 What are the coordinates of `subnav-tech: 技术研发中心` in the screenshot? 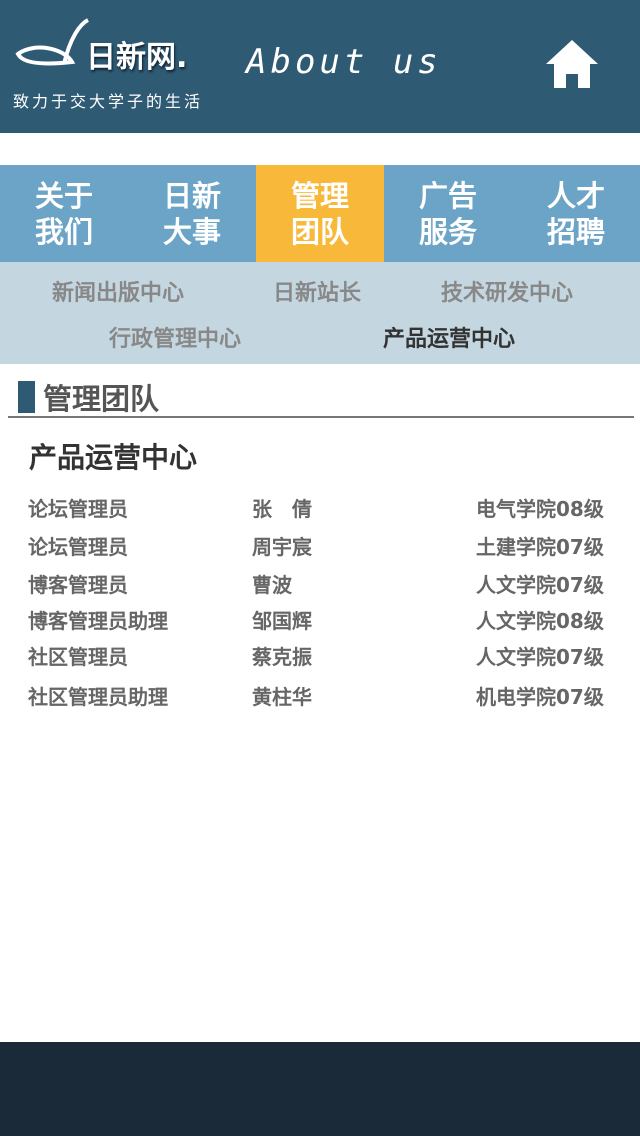 It's located at (507, 291).